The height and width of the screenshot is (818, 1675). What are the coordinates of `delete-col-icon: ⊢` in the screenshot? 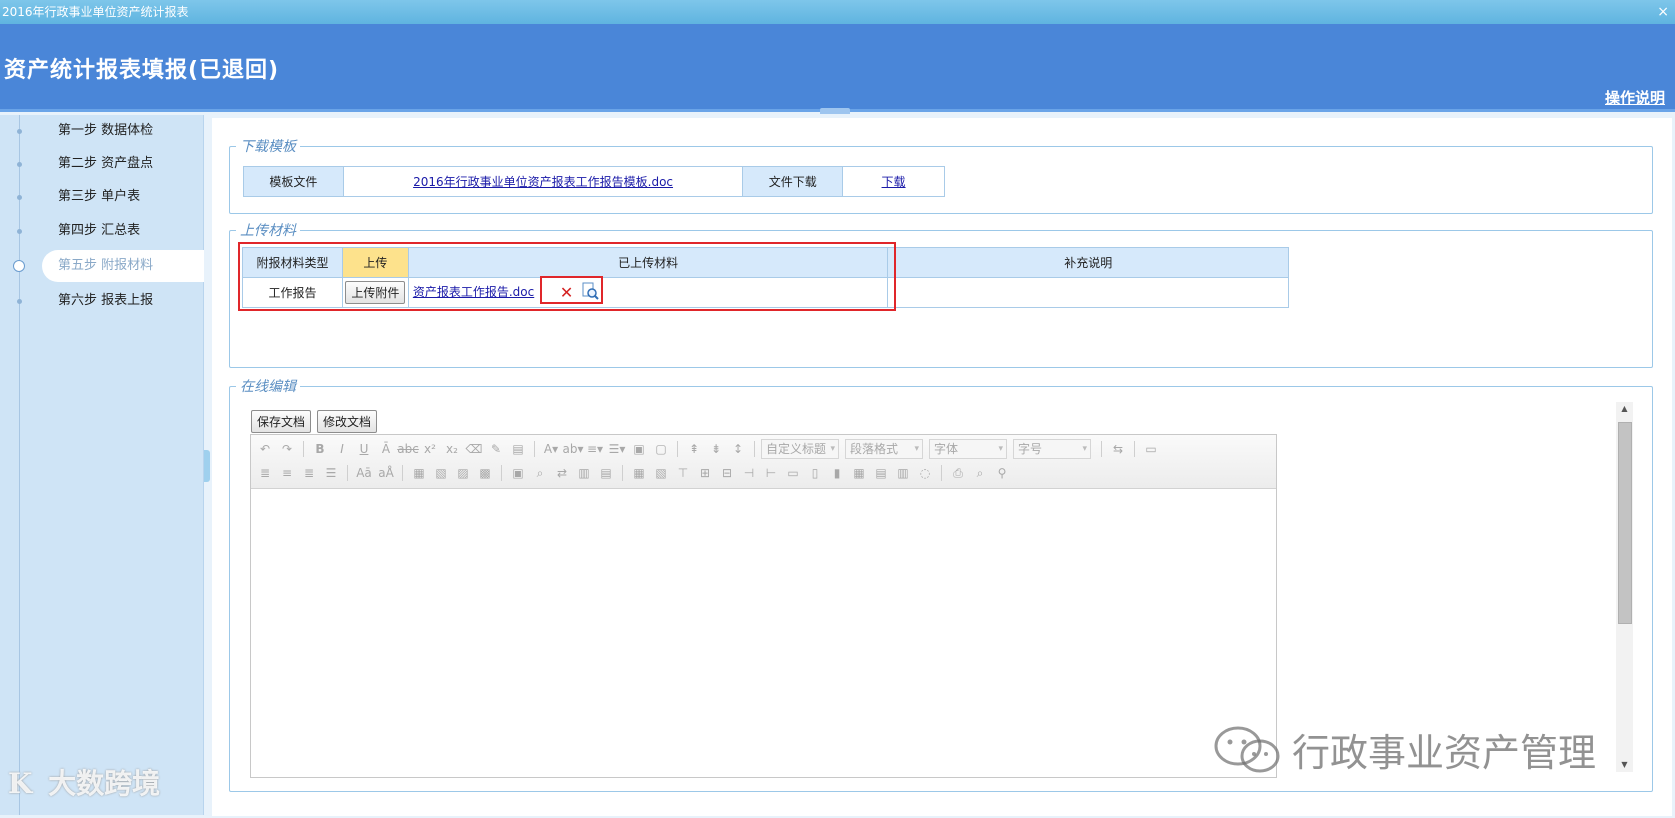 It's located at (771, 473).